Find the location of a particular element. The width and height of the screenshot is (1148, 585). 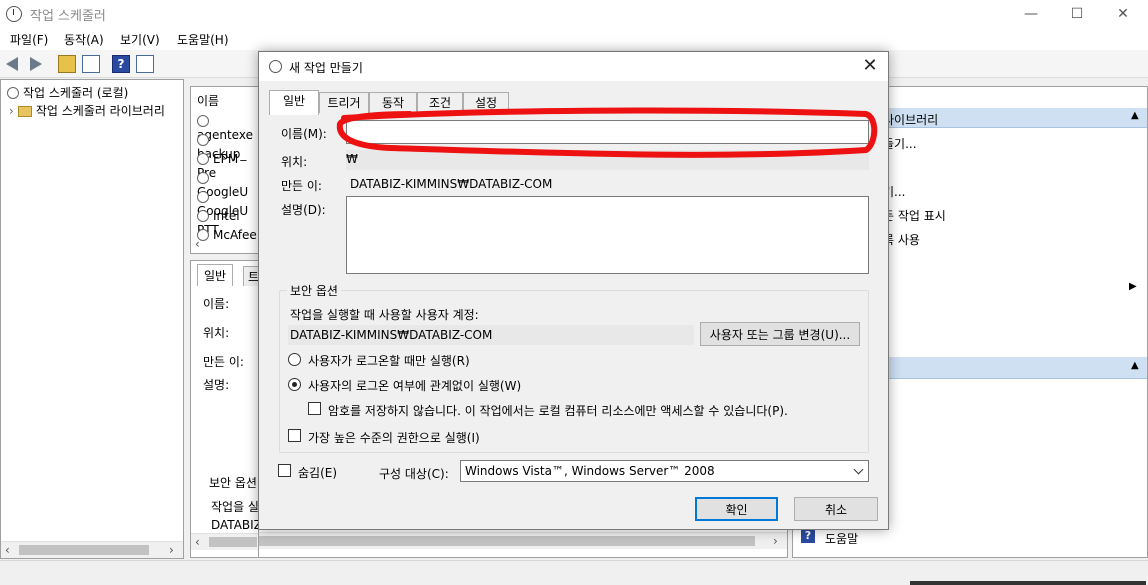

tree-horizontal-scrollbar: ‹ › is located at coordinates (92, 549).